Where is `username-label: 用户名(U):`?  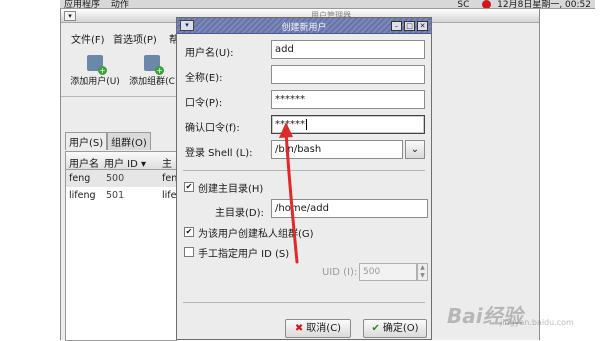
username-label: 用户名(U): is located at coordinates (209, 53).